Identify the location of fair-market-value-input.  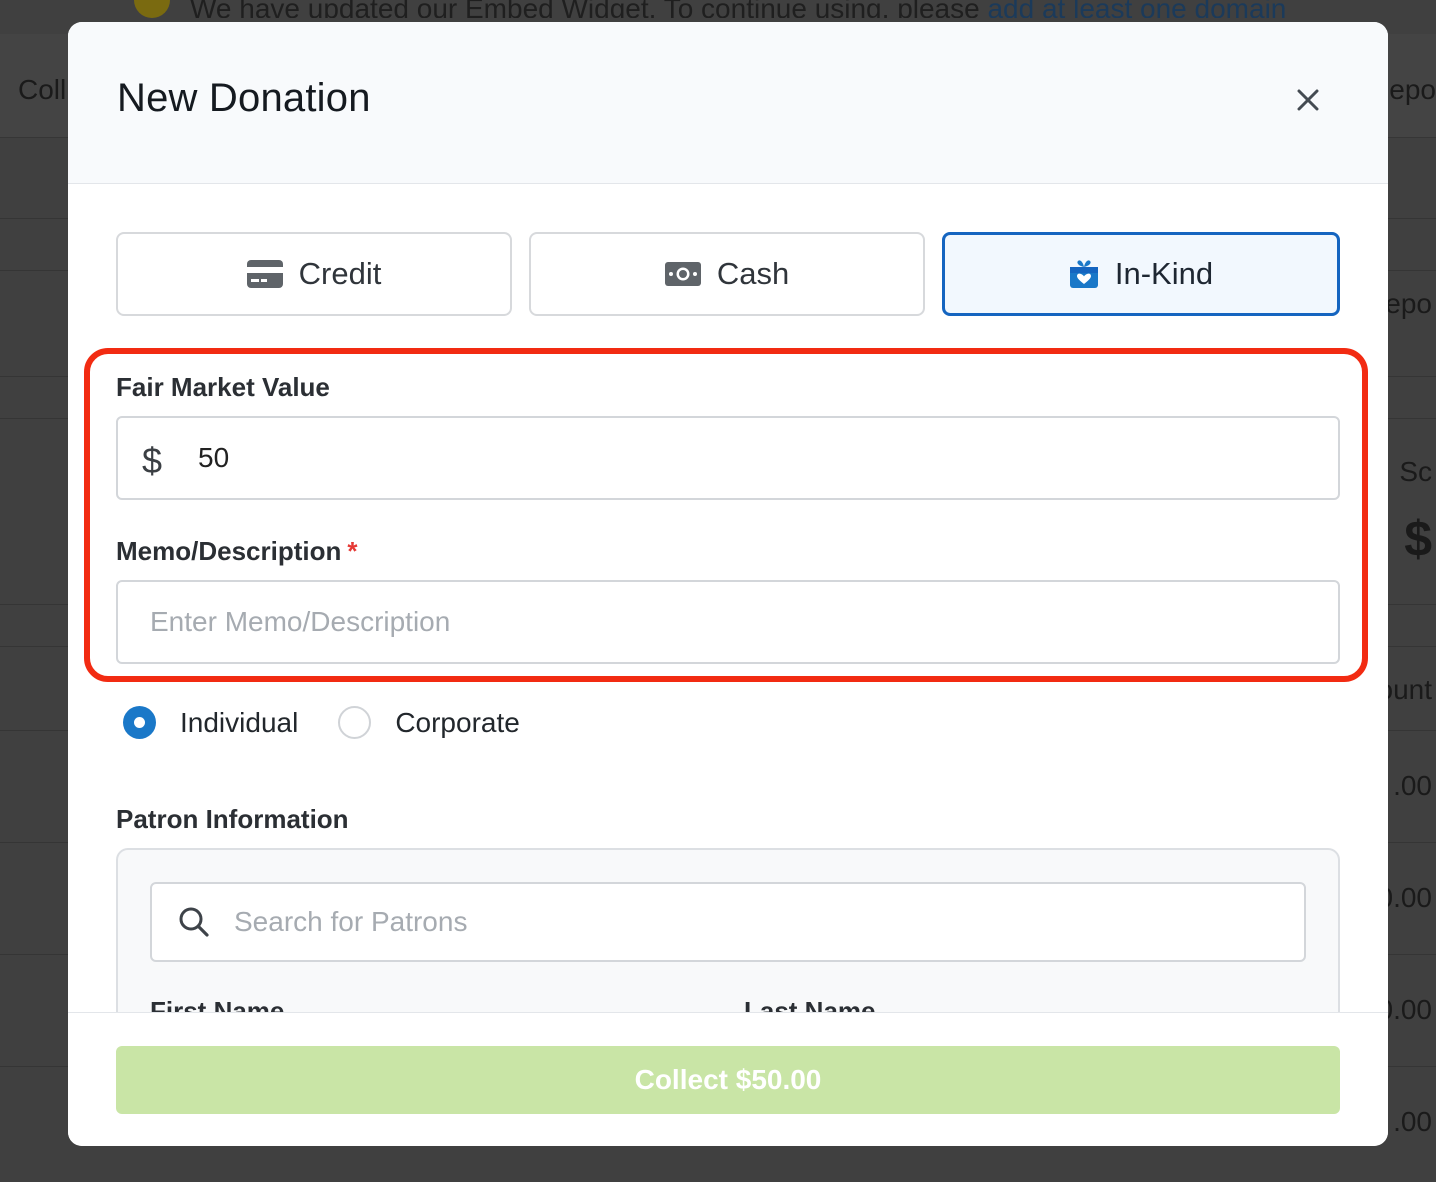
(728, 458).